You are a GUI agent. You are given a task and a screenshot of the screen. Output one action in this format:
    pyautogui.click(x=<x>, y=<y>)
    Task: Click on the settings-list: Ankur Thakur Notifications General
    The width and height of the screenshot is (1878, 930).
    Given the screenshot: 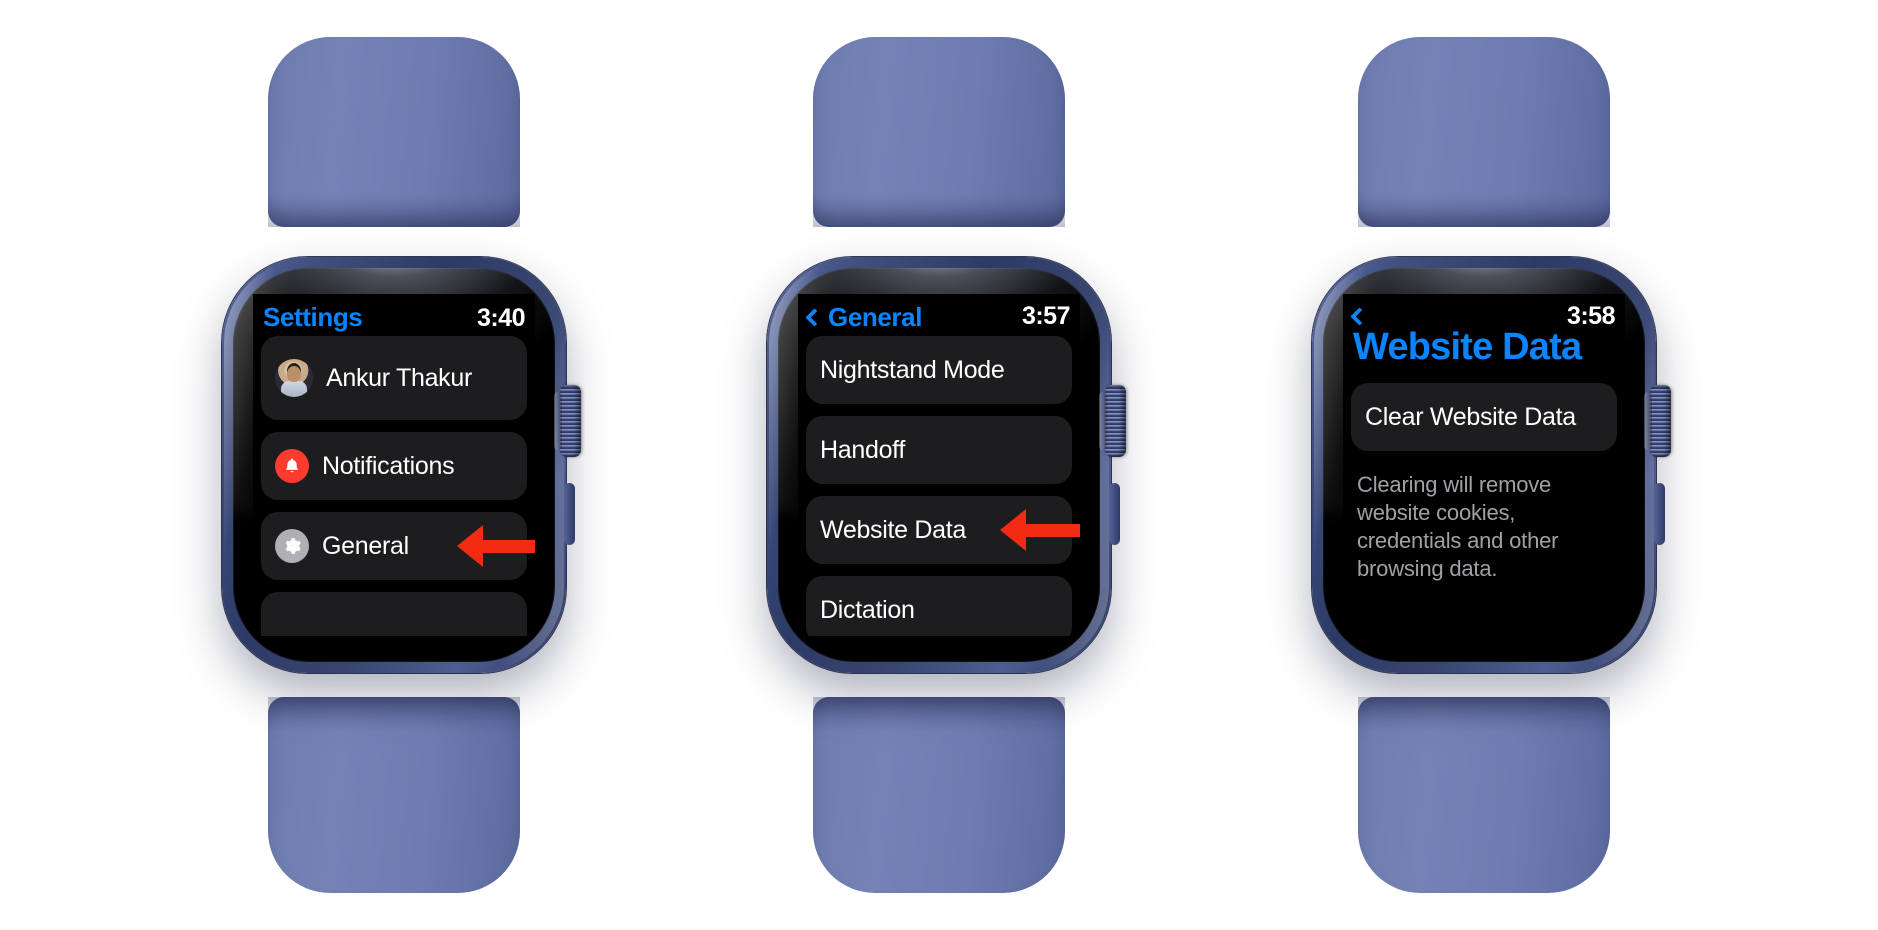 What is the action you would take?
    pyautogui.click(x=394, y=485)
    